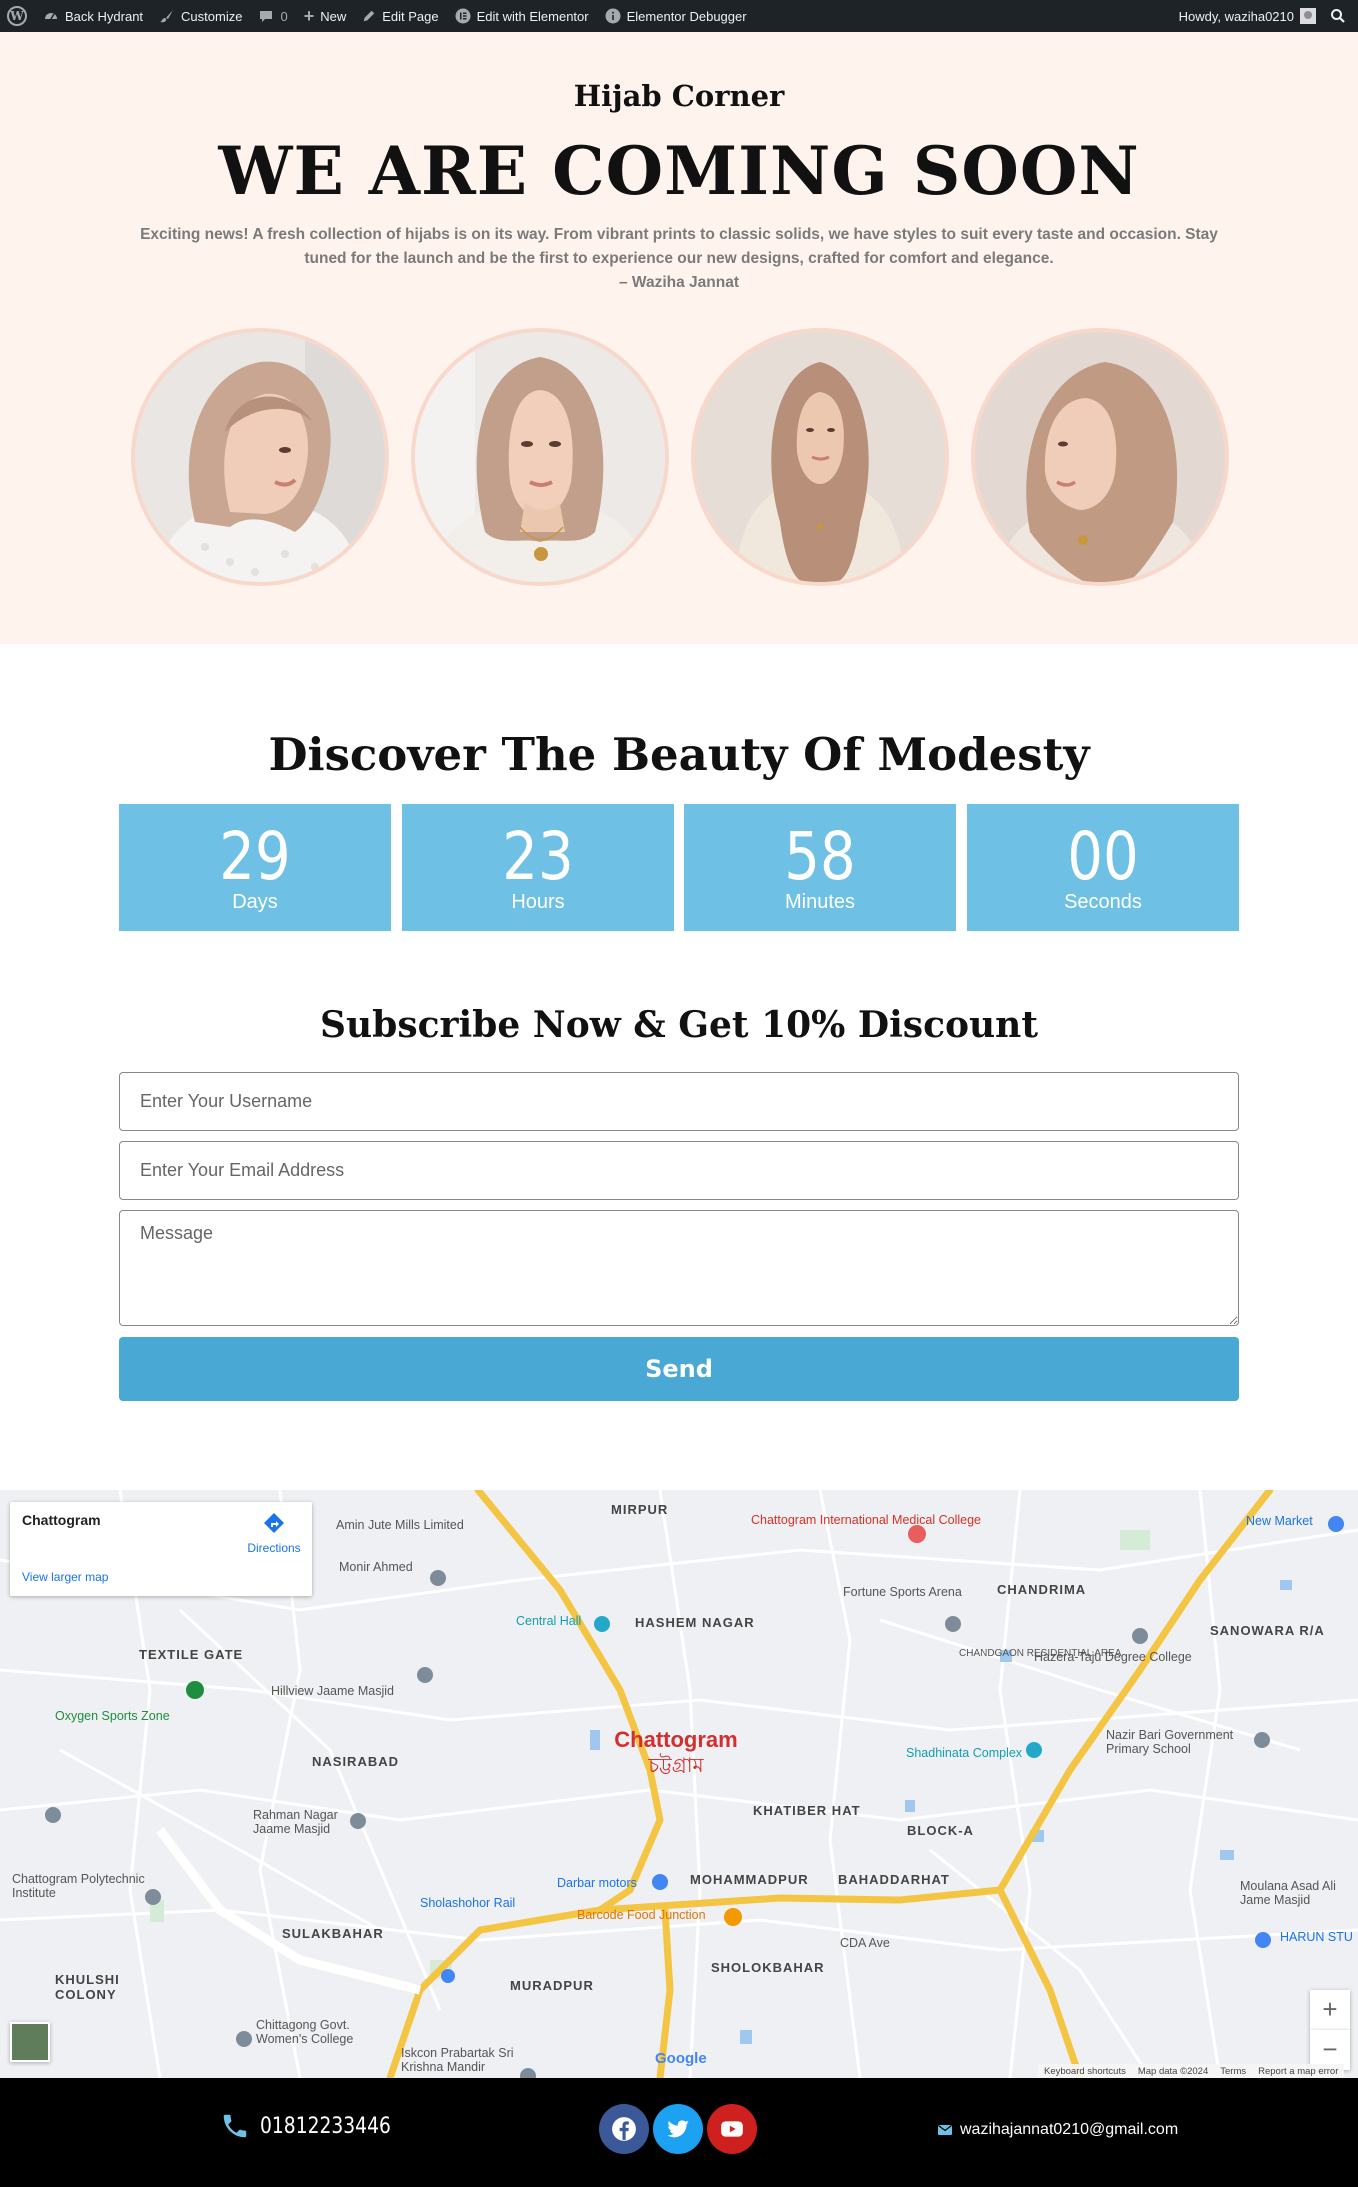 The height and width of the screenshot is (2187, 1358). What do you see at coordinates (549, 1621) in the screenshot?
I see `map-label: Central Hall` at bounding box center [549, 1621].